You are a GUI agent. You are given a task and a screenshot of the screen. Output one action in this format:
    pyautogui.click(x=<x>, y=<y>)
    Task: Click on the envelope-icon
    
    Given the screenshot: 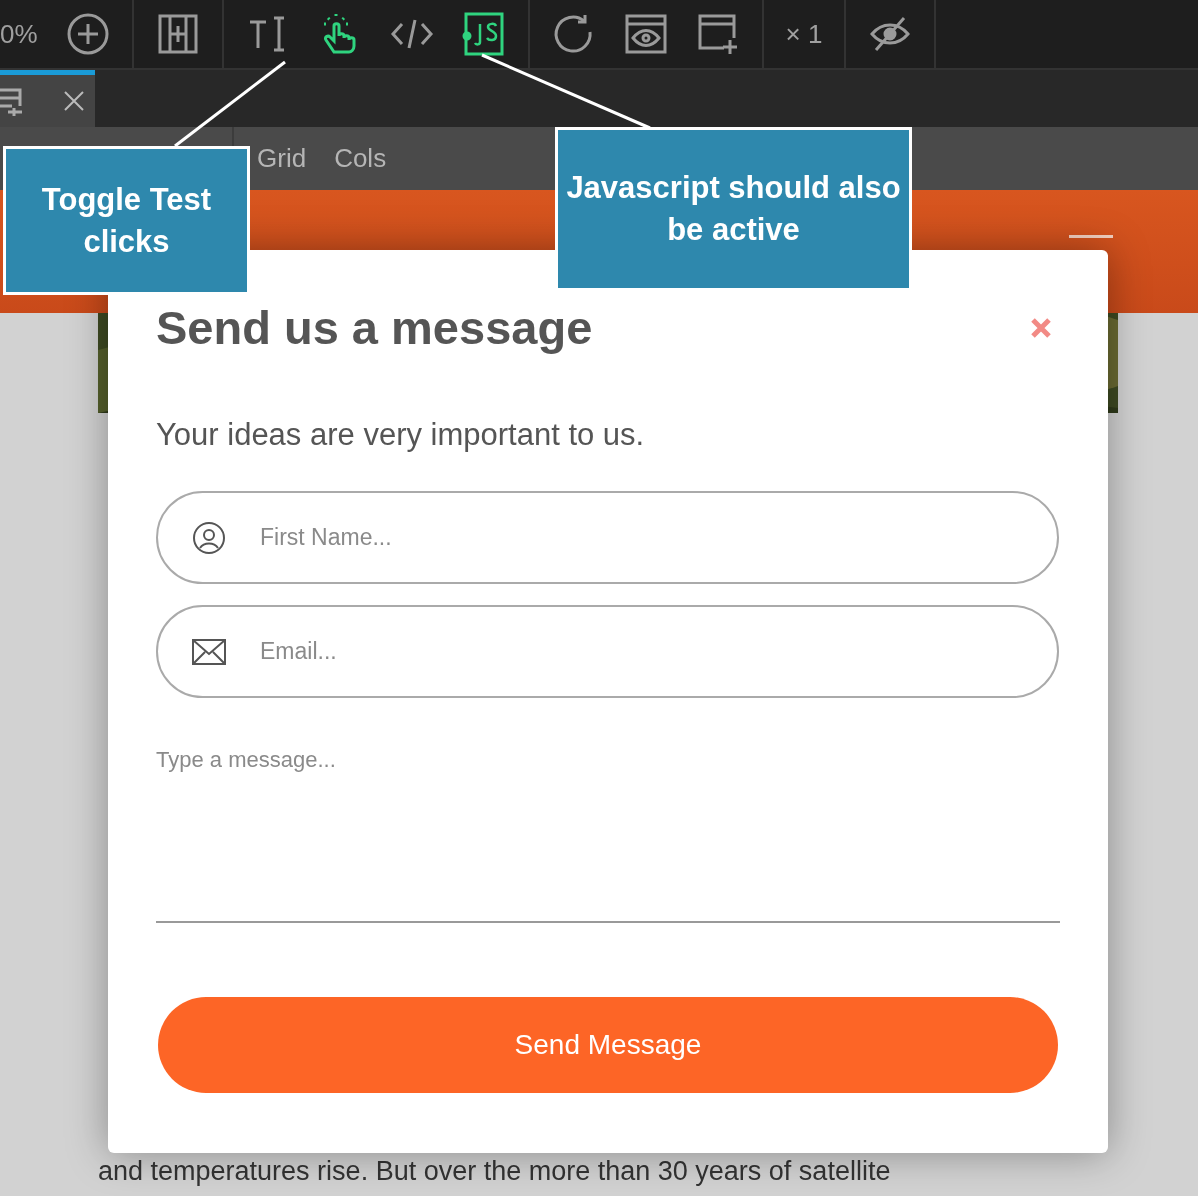 What is the action you would take?
    pyautogui.click(x=209, y=651)
    